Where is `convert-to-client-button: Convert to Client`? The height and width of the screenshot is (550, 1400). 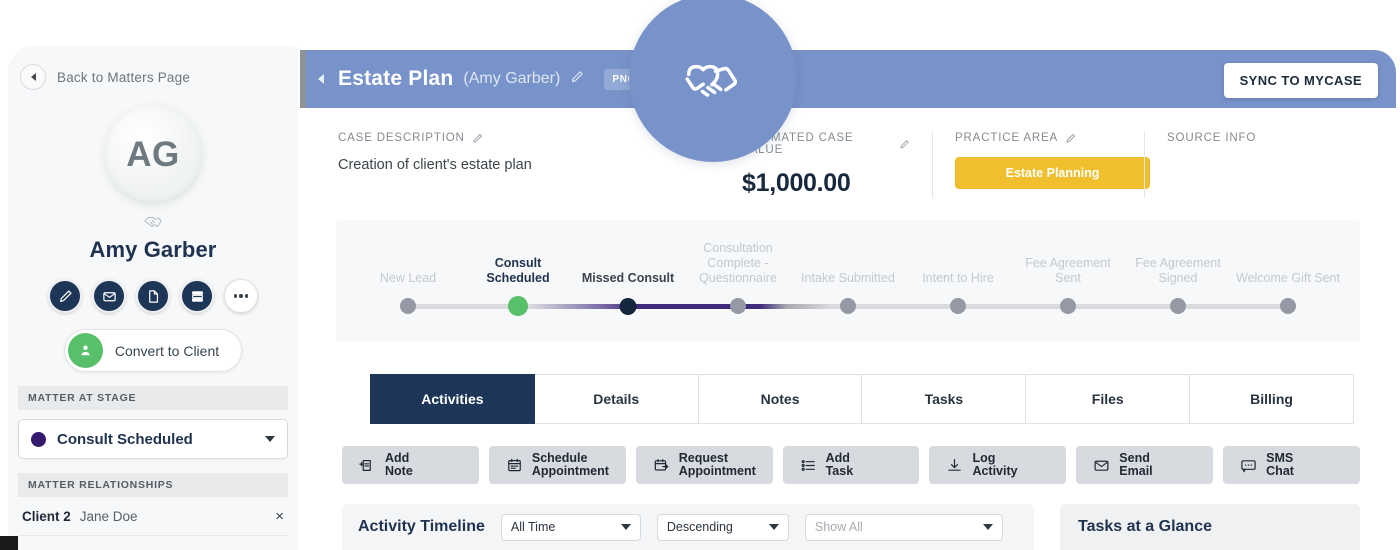
convert-to-client-button: Convert to Client is located at coordinates (153, 350).